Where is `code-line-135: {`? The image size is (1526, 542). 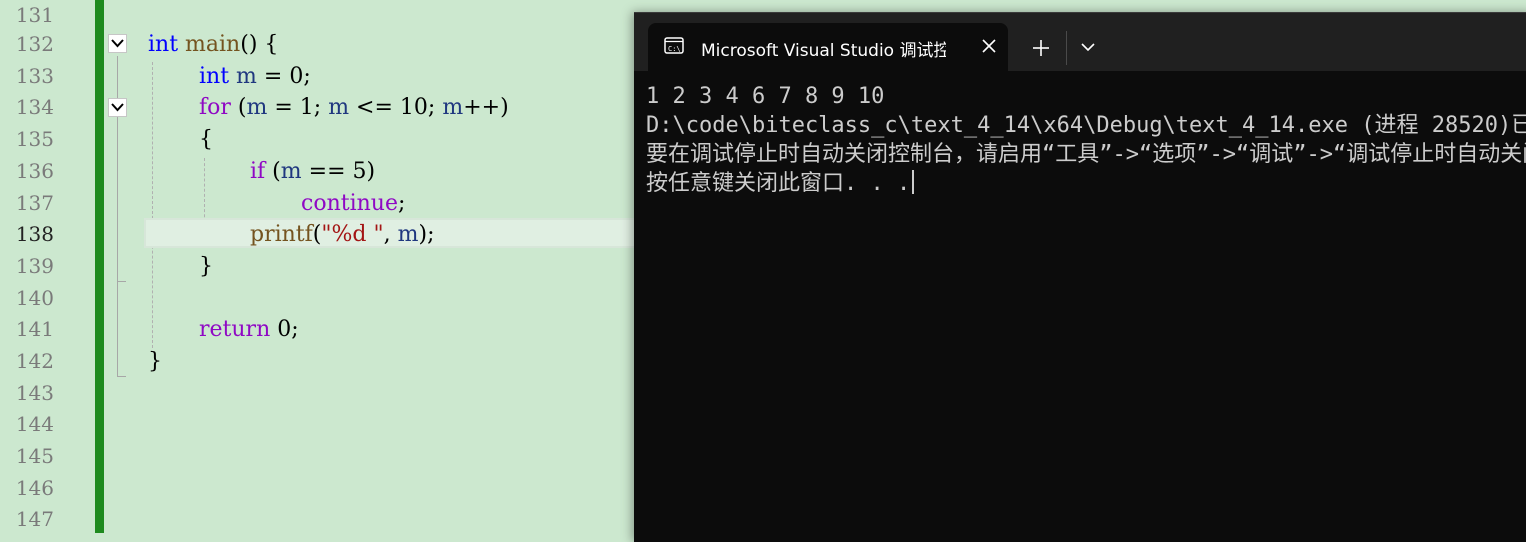 code-line-135: { is located at coordinates (206, 140).